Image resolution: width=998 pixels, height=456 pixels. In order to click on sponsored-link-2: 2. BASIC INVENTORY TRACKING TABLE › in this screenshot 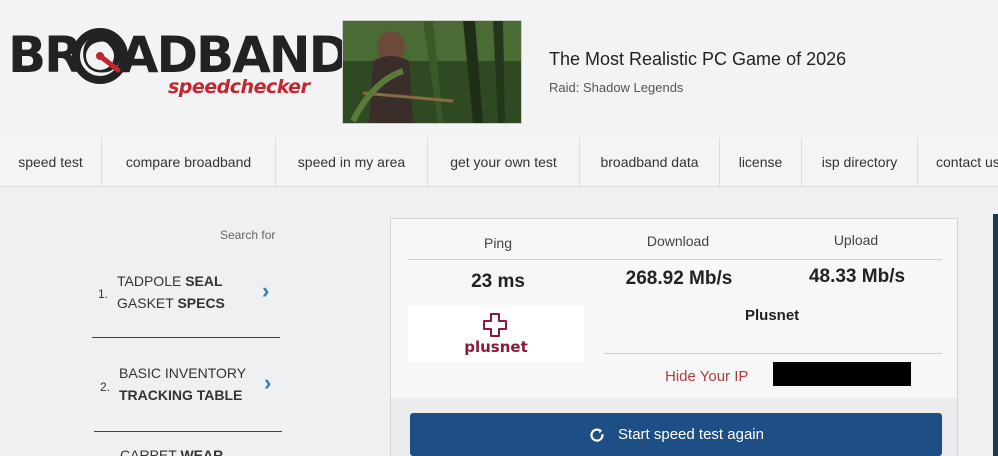, I will do `click(185, 387)`.